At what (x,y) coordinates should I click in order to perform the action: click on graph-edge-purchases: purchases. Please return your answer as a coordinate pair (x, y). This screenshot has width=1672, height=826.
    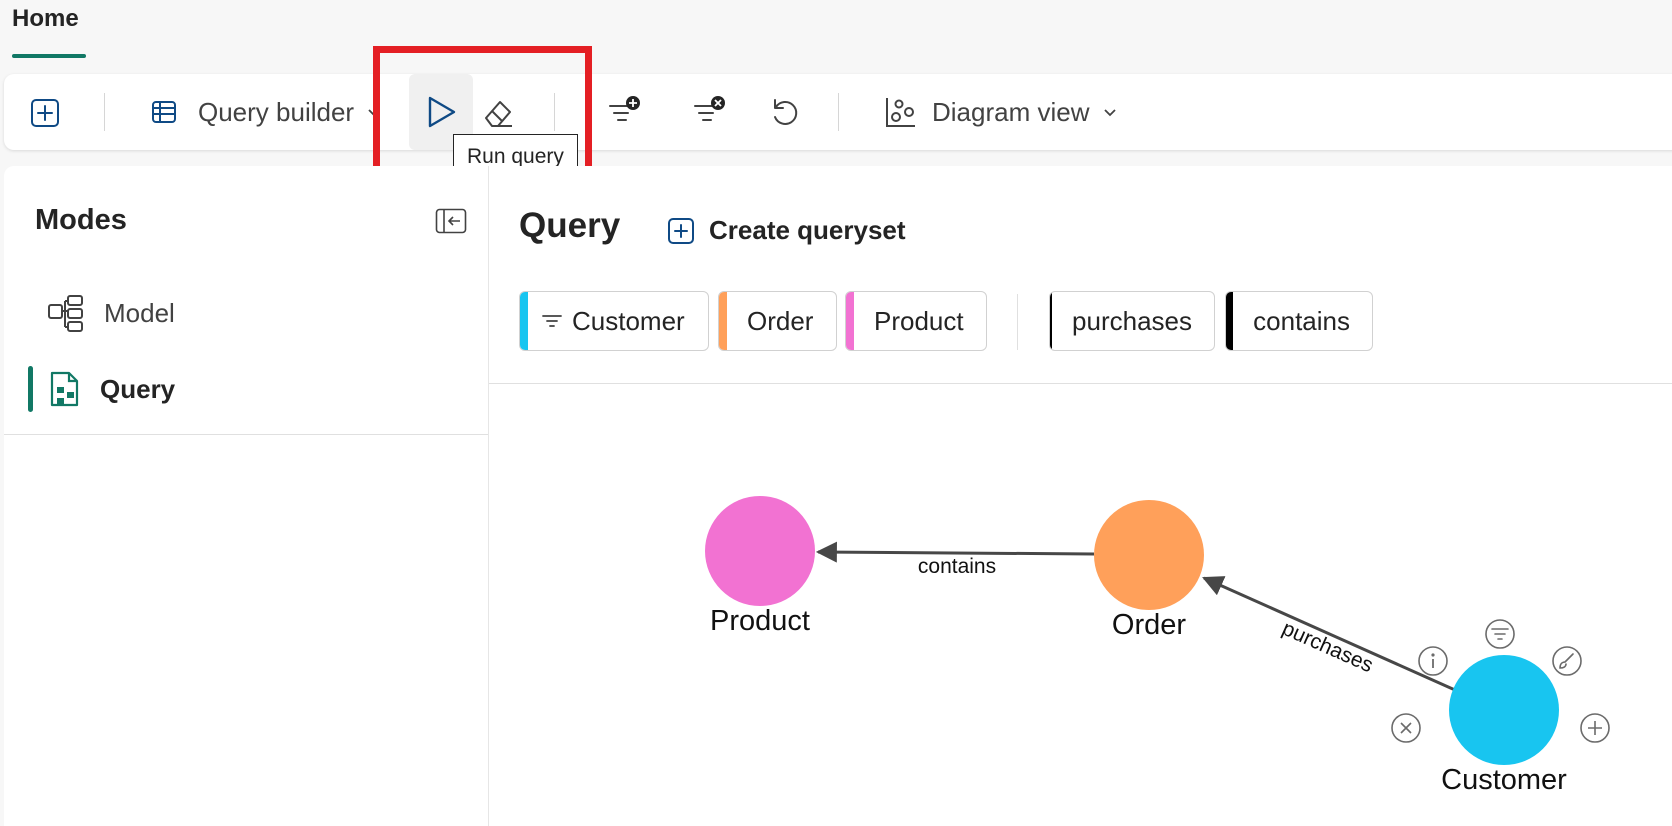
    Looking at the image, I should click on (1329, 634).